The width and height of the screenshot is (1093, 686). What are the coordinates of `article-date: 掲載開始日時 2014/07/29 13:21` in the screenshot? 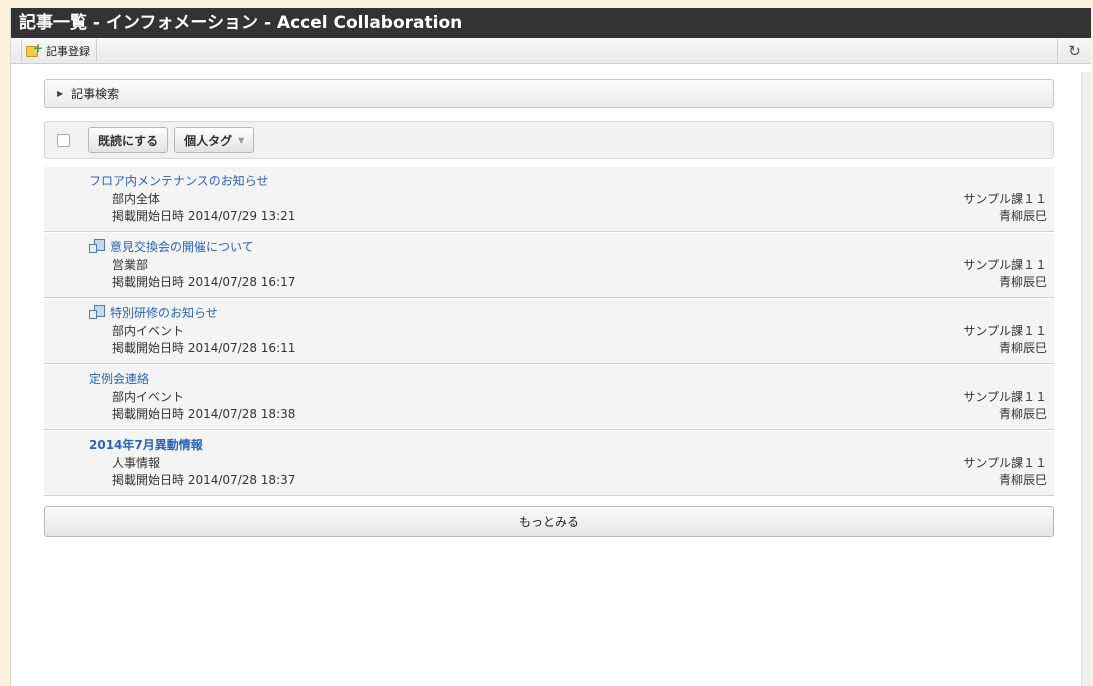 It's located at (204, 216).